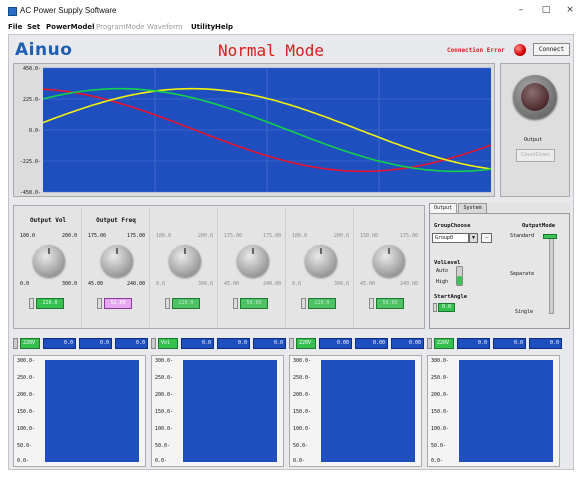 The width and height of the screenshot is (587, 478). I want to click on knob-column-vol: Output Vol 100.0 200.0 0.0 300.0 220.0, so click(48, 267).